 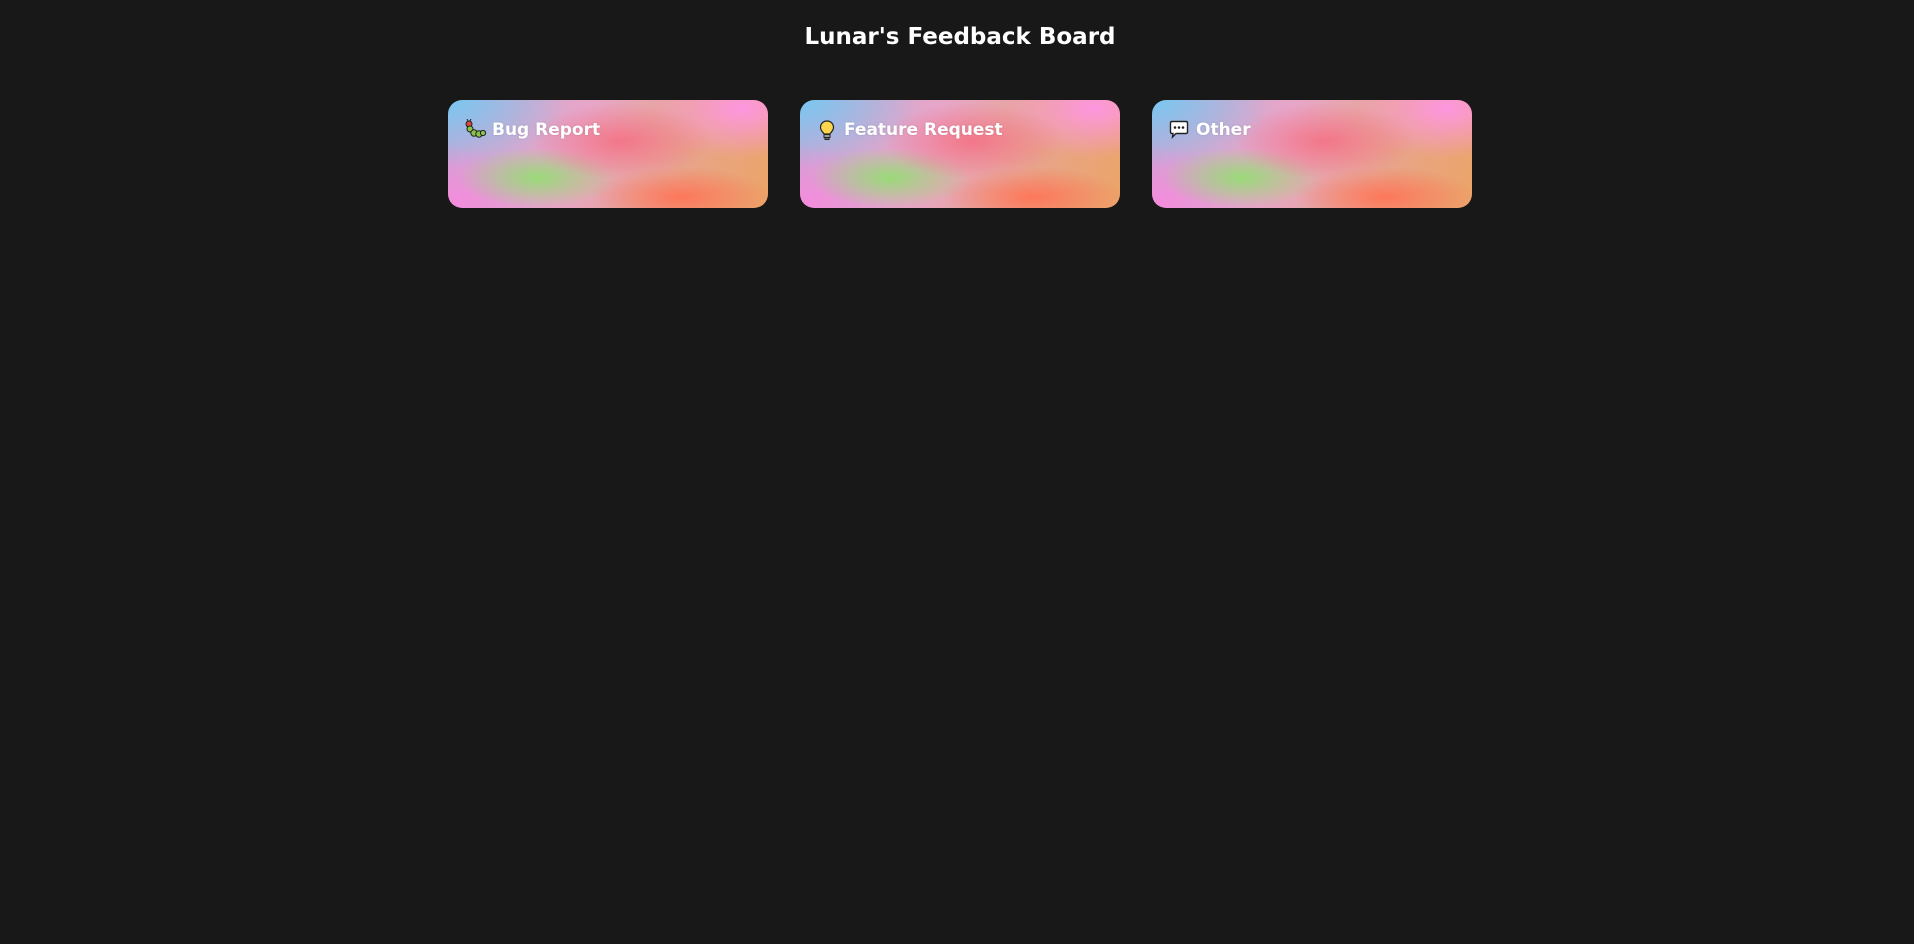 What do you see at coordinates (923, 130) in the screenshot?
I see `card-label: Feature Request` at bounding box center [923, 130].